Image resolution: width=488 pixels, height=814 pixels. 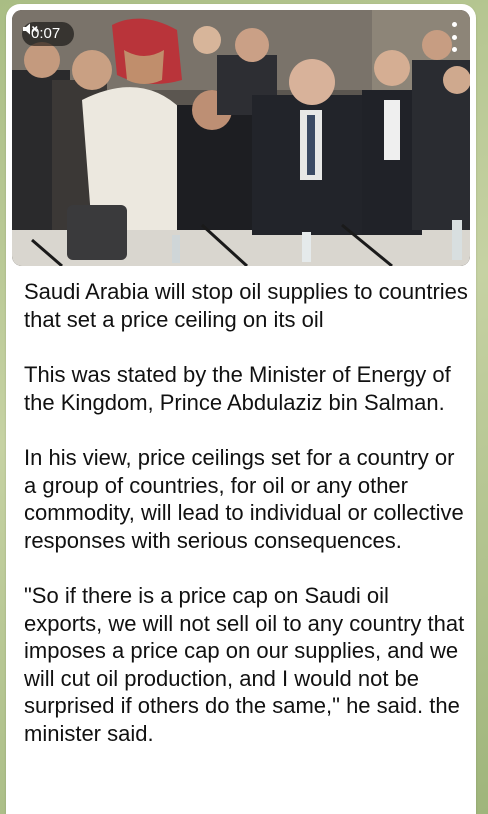 I want to click on video-duration-badge: 0:07, so click(x=48, y=34).